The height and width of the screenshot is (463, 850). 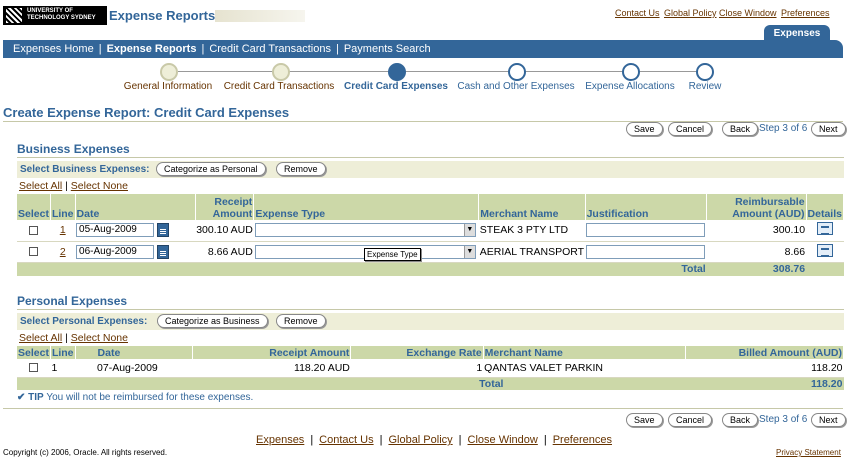 I want to click on nav-payments-search: Payments Search, so click(x=387, y=49).